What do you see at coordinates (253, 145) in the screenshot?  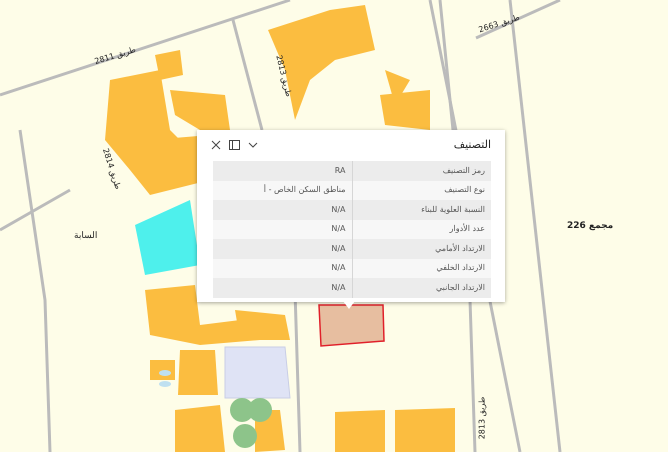 I see `chevron-down-icon` at bounding box center [253, 145].